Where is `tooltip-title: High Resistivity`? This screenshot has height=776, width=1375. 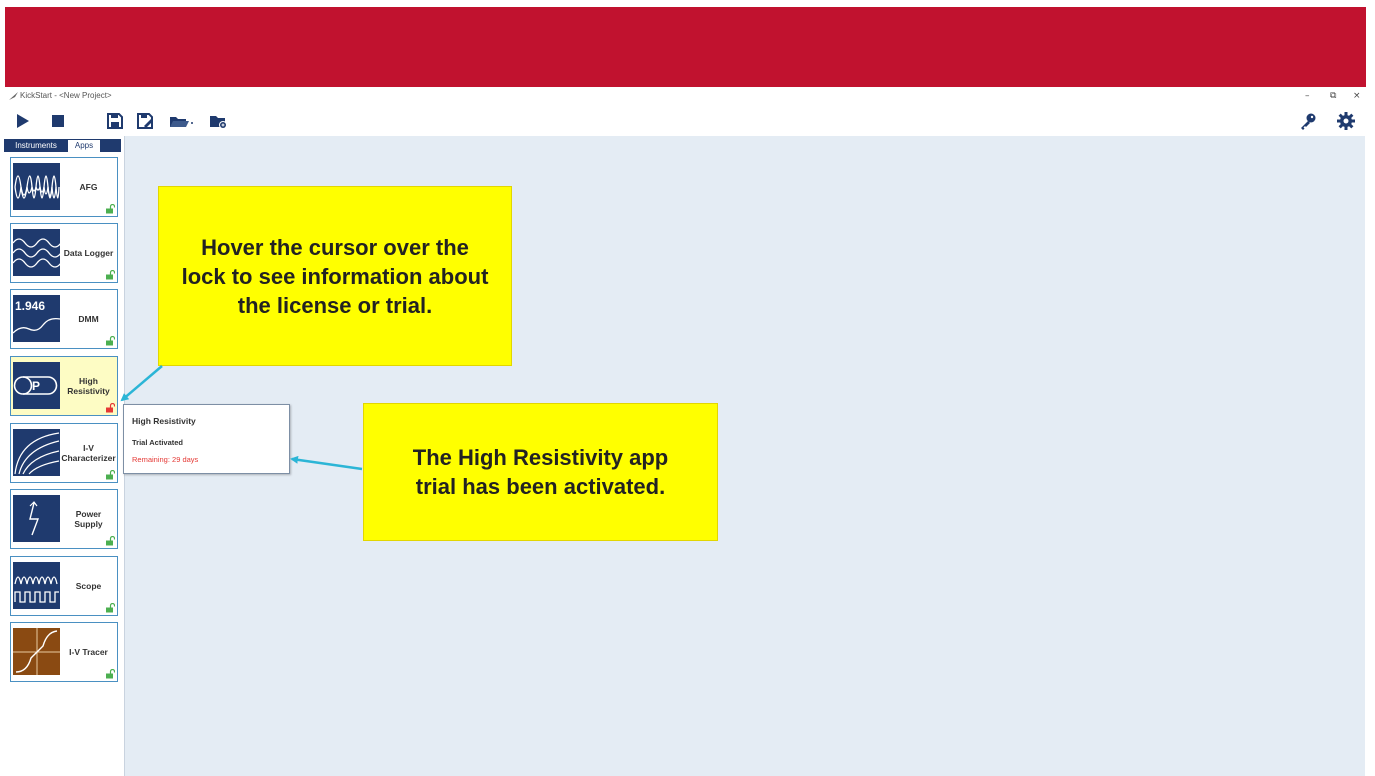
tooltip-title: High Resistivity is located at coordinates (164, 421).